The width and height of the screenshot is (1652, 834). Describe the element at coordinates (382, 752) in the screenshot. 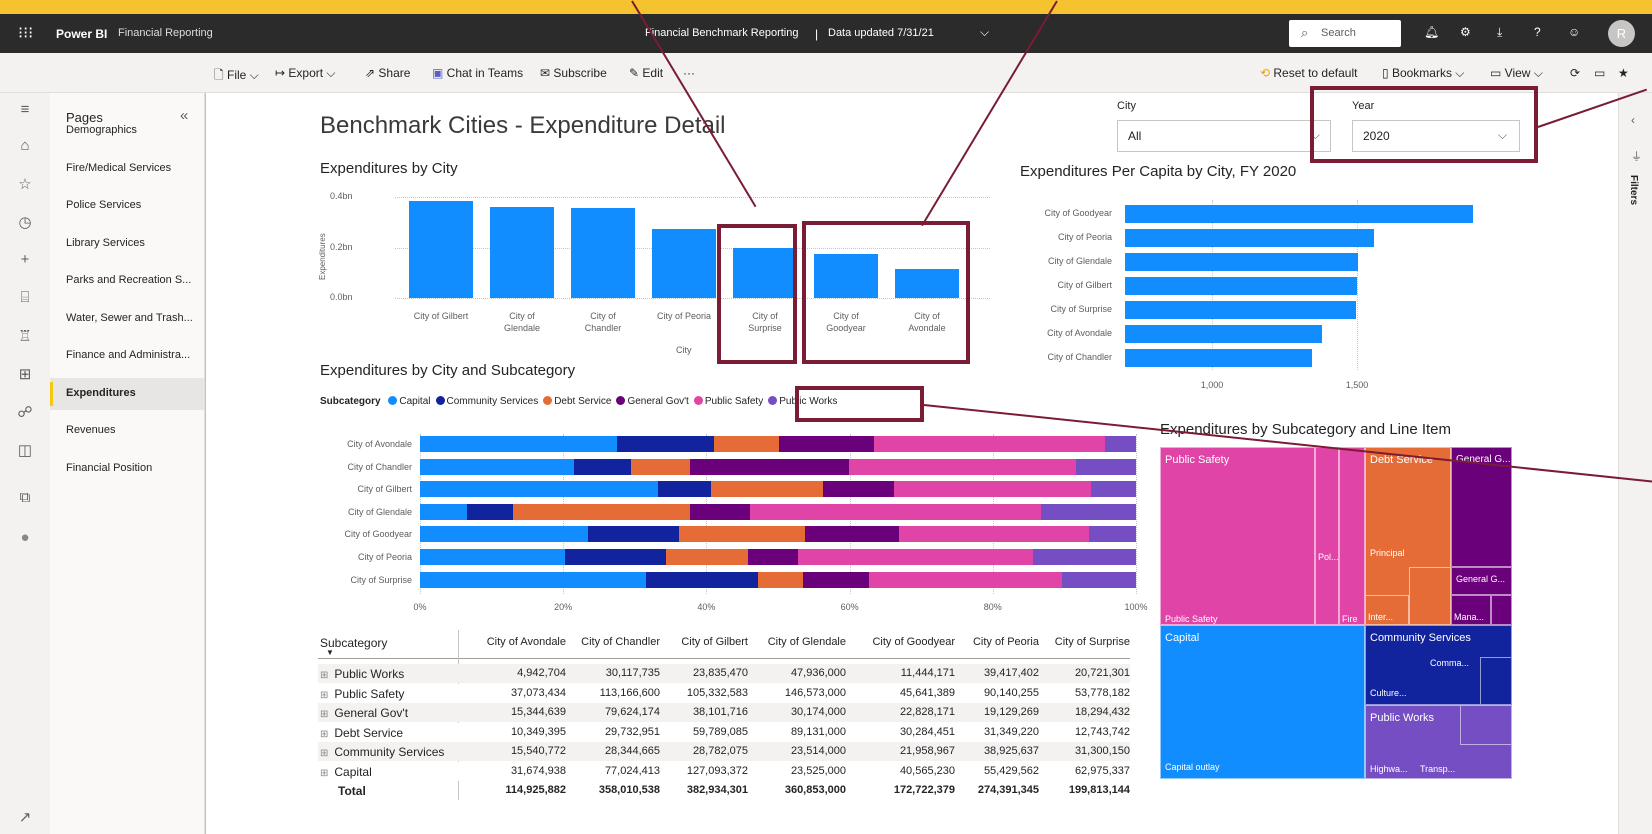

I see `table-row-label: ⊞ Community Services` at that location.